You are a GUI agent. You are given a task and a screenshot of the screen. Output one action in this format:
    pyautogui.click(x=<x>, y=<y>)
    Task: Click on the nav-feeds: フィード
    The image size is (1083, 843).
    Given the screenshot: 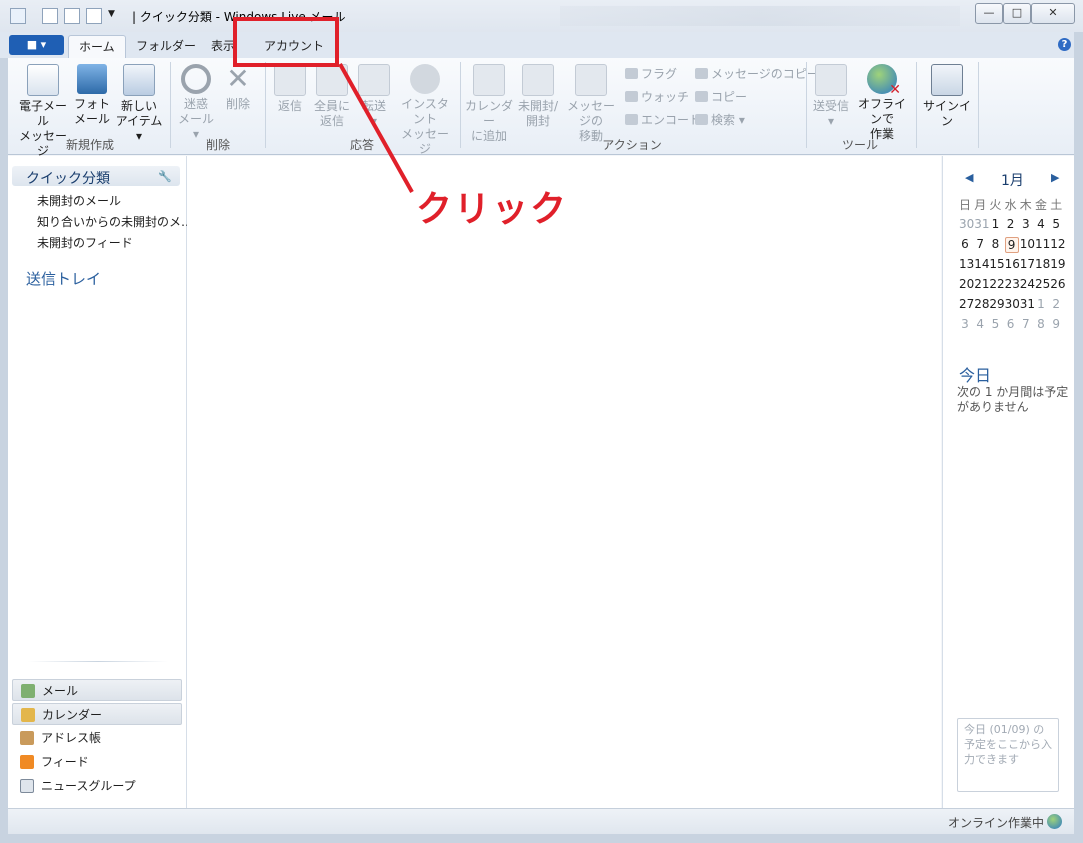 What is the action you would take?
    pyautogui.click(x=97, y=762)
    